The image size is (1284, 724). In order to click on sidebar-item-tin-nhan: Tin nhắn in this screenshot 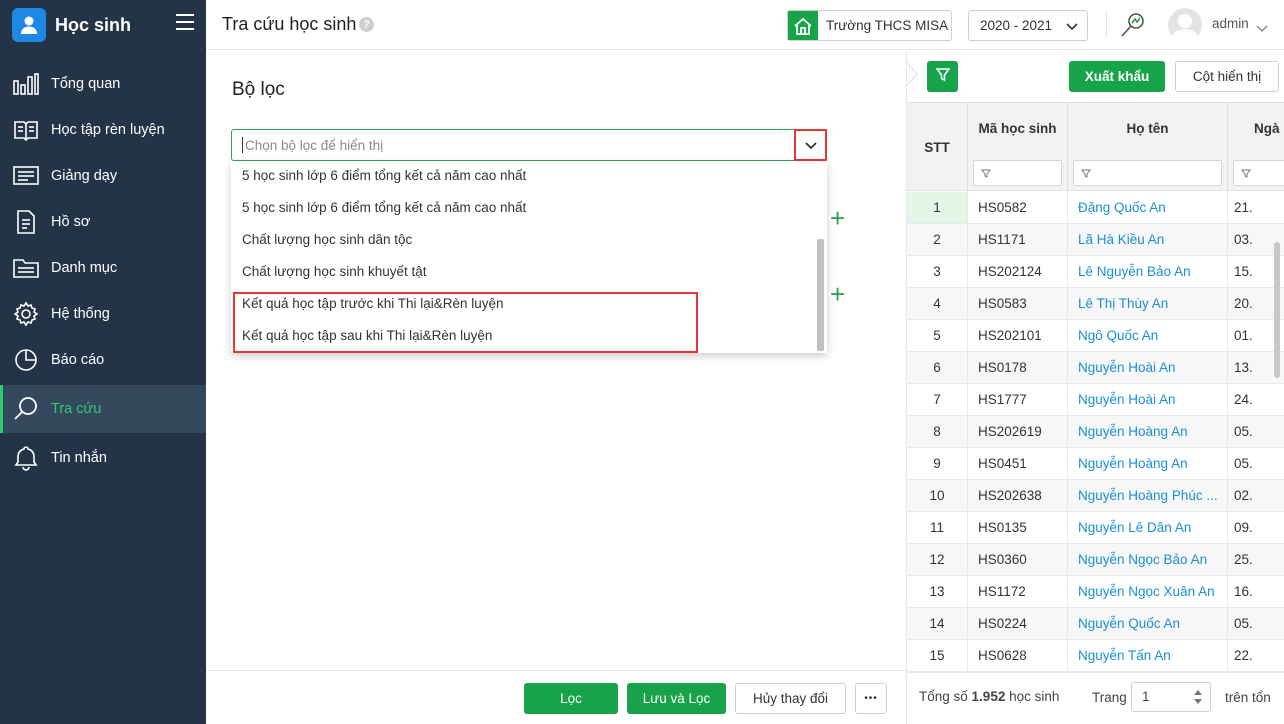, I will do `click(103, 458)`.